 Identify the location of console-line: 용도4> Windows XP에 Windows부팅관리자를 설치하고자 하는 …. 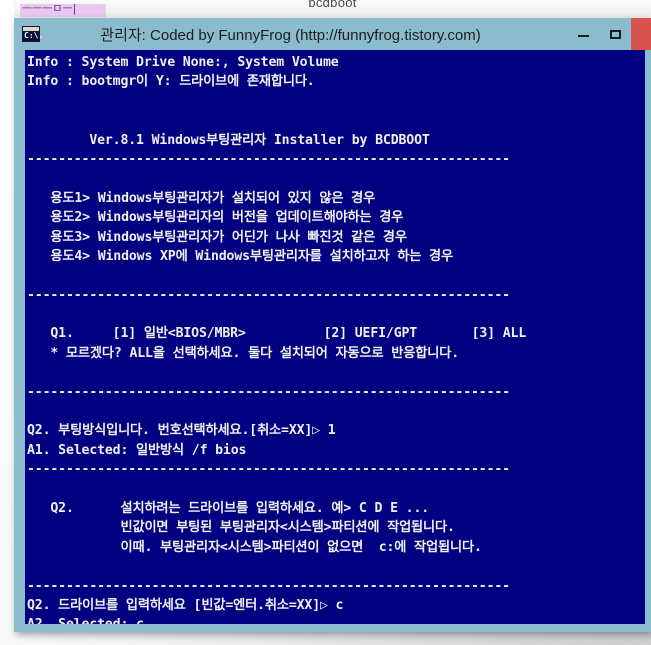
(240, 256).